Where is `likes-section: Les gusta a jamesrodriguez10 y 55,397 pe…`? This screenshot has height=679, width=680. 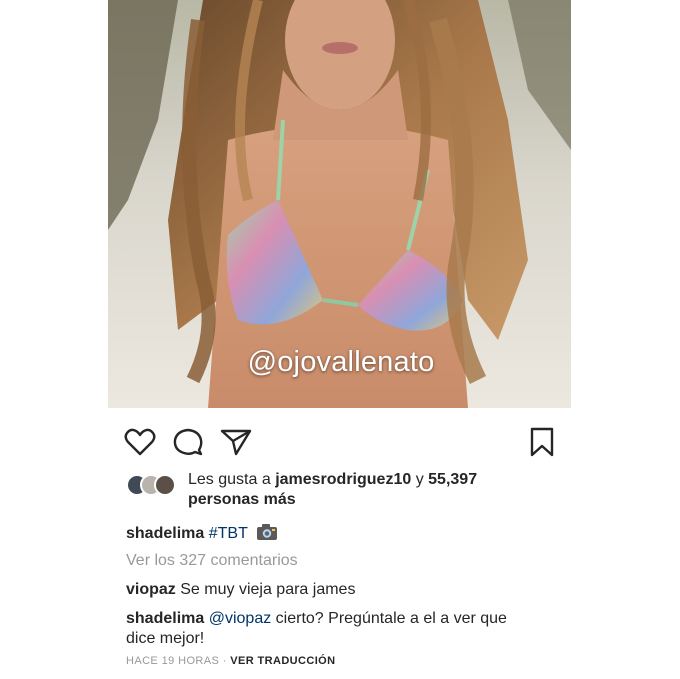
likes-section: Les gusta a jamesrodriguez10 y 55,397 pe… is located at coordinates (348, 490).